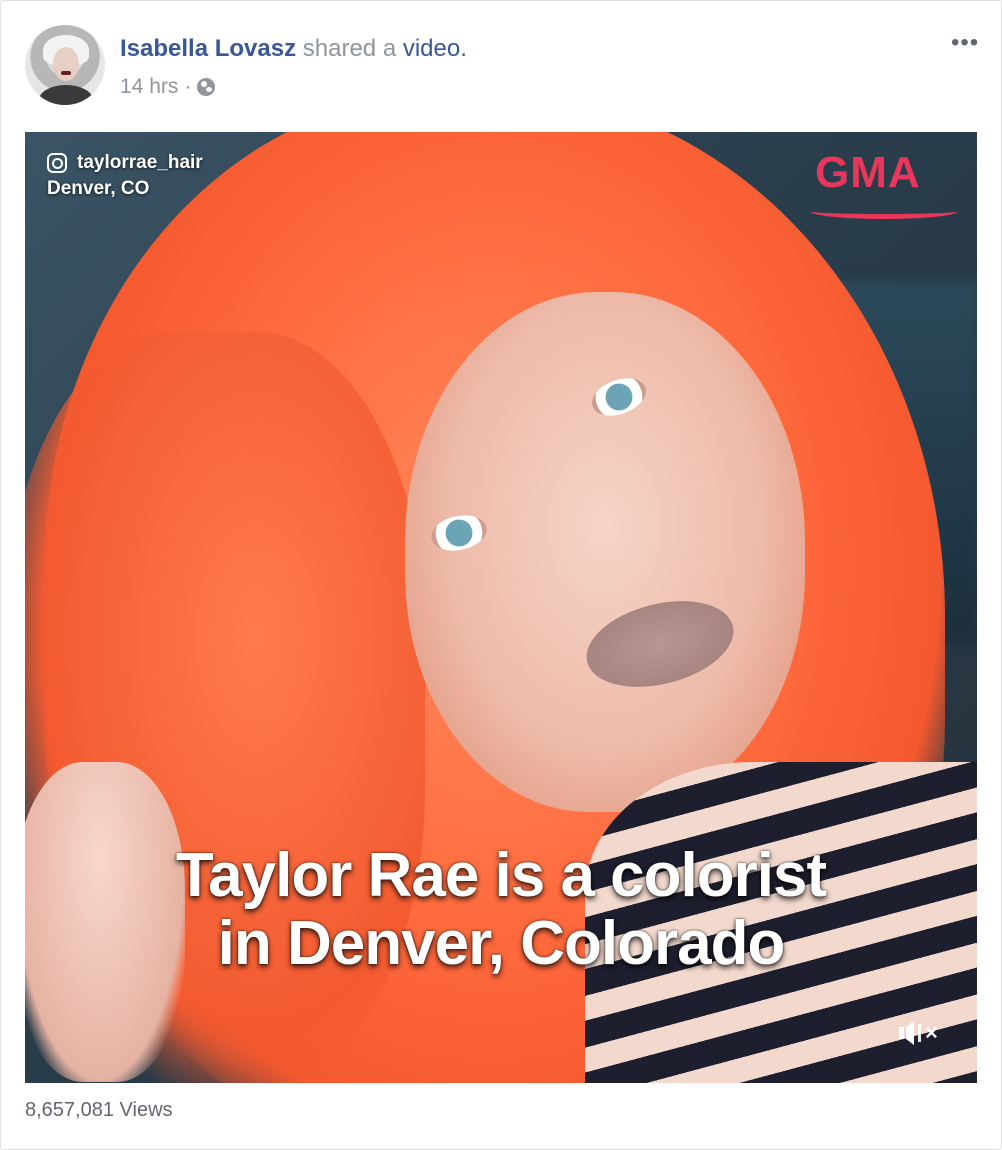 The height and width of the screenshot is (1150, 1002). Describe the element at coordinates (206, 87) in the screenshot. I see `globe-icon` at that location.